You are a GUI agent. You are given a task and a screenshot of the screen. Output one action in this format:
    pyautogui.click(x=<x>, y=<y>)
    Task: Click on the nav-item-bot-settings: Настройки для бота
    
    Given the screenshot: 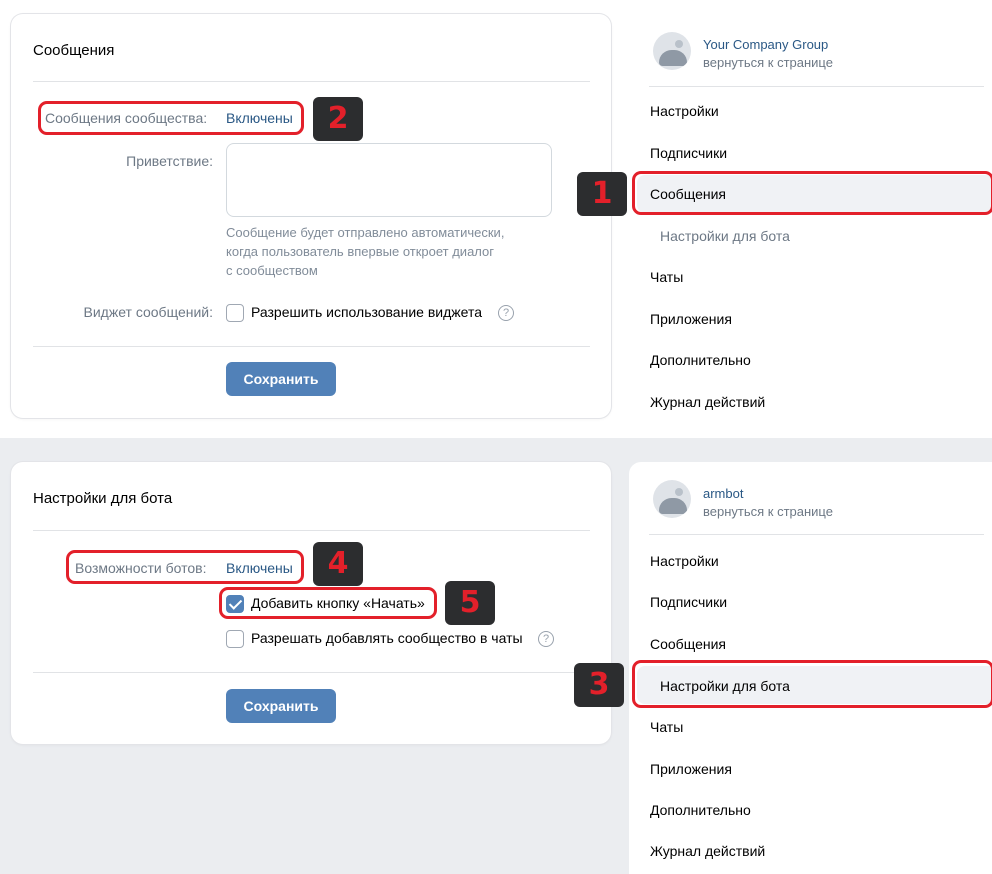 What is the action you would take?
    pyautogui.click(x=725, y=236)
    